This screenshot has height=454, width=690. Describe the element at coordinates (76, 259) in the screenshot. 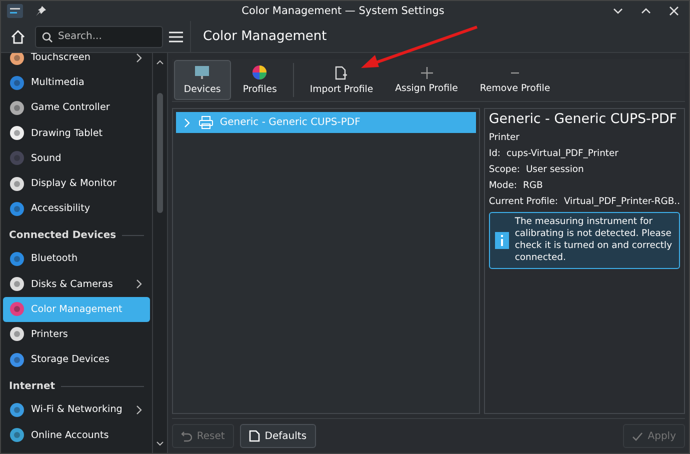

I see `sidebar-item: Bluetooth` at that location.